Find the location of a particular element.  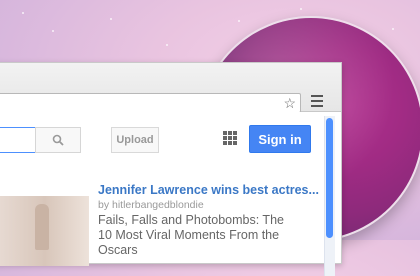

star-icon: ☆ is located at coordinates (289, 103).